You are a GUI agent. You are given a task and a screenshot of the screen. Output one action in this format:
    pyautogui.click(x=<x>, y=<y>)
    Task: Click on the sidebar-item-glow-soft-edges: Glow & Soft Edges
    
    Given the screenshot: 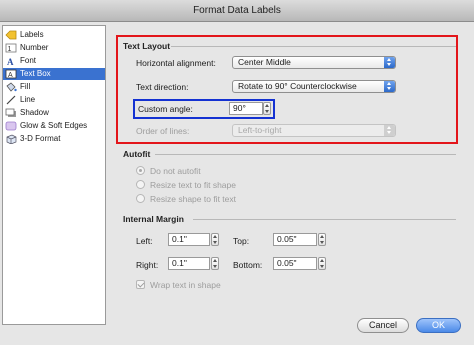 What is the action you would take?
    pyautogui.click(x=54, y=126)
    